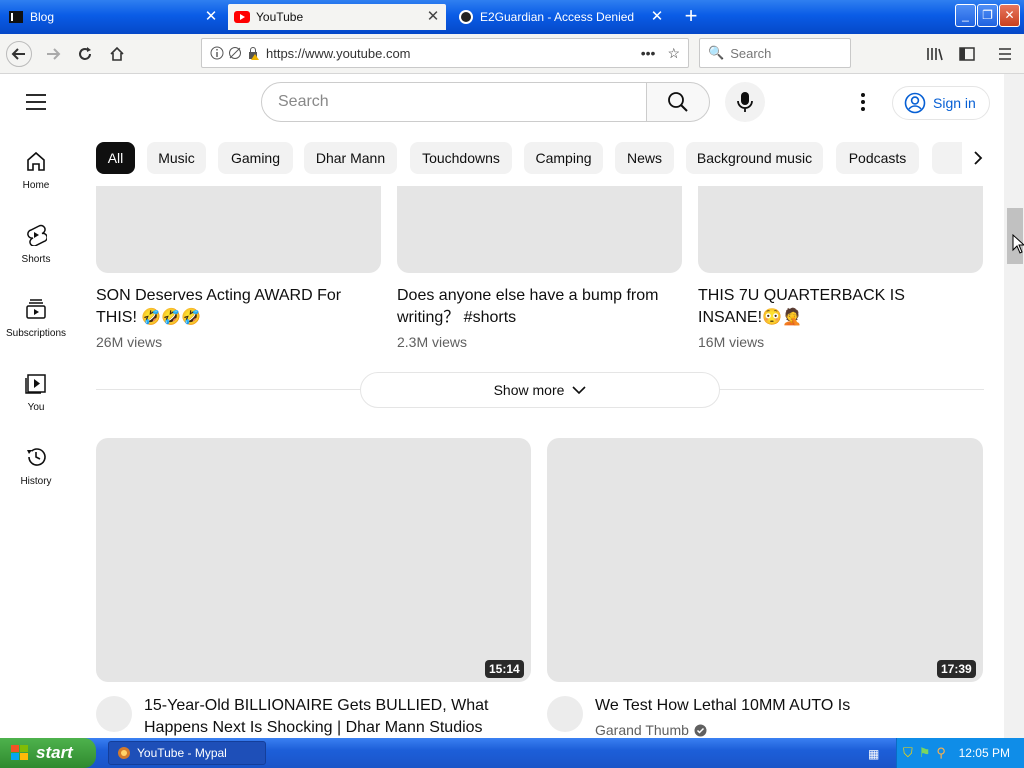  Describe the element at coordinates (113, 17) in the screenshot. I see `tab-blog: Blog ✕` at that location.